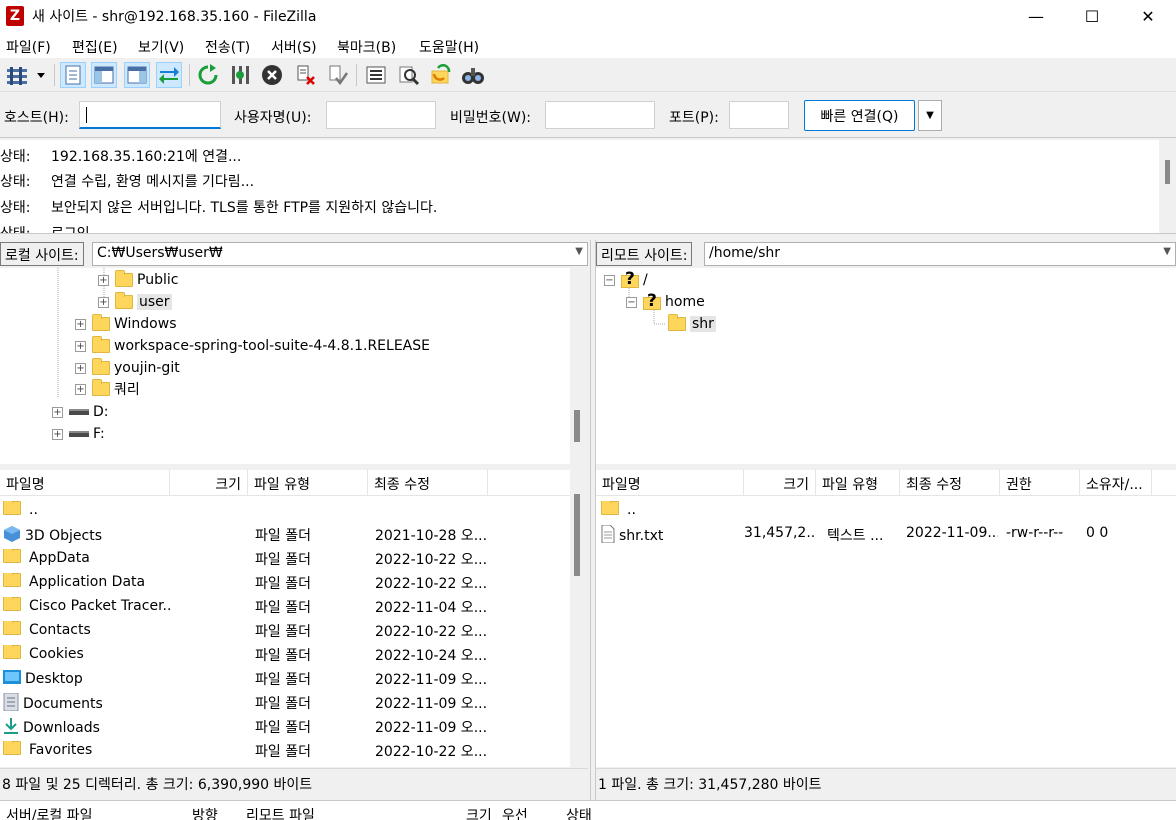  What do you see at coordinates (95, 47) in the screenshot?
I see `menu-edit: 편집(E)` at bounding box center [95, 47].